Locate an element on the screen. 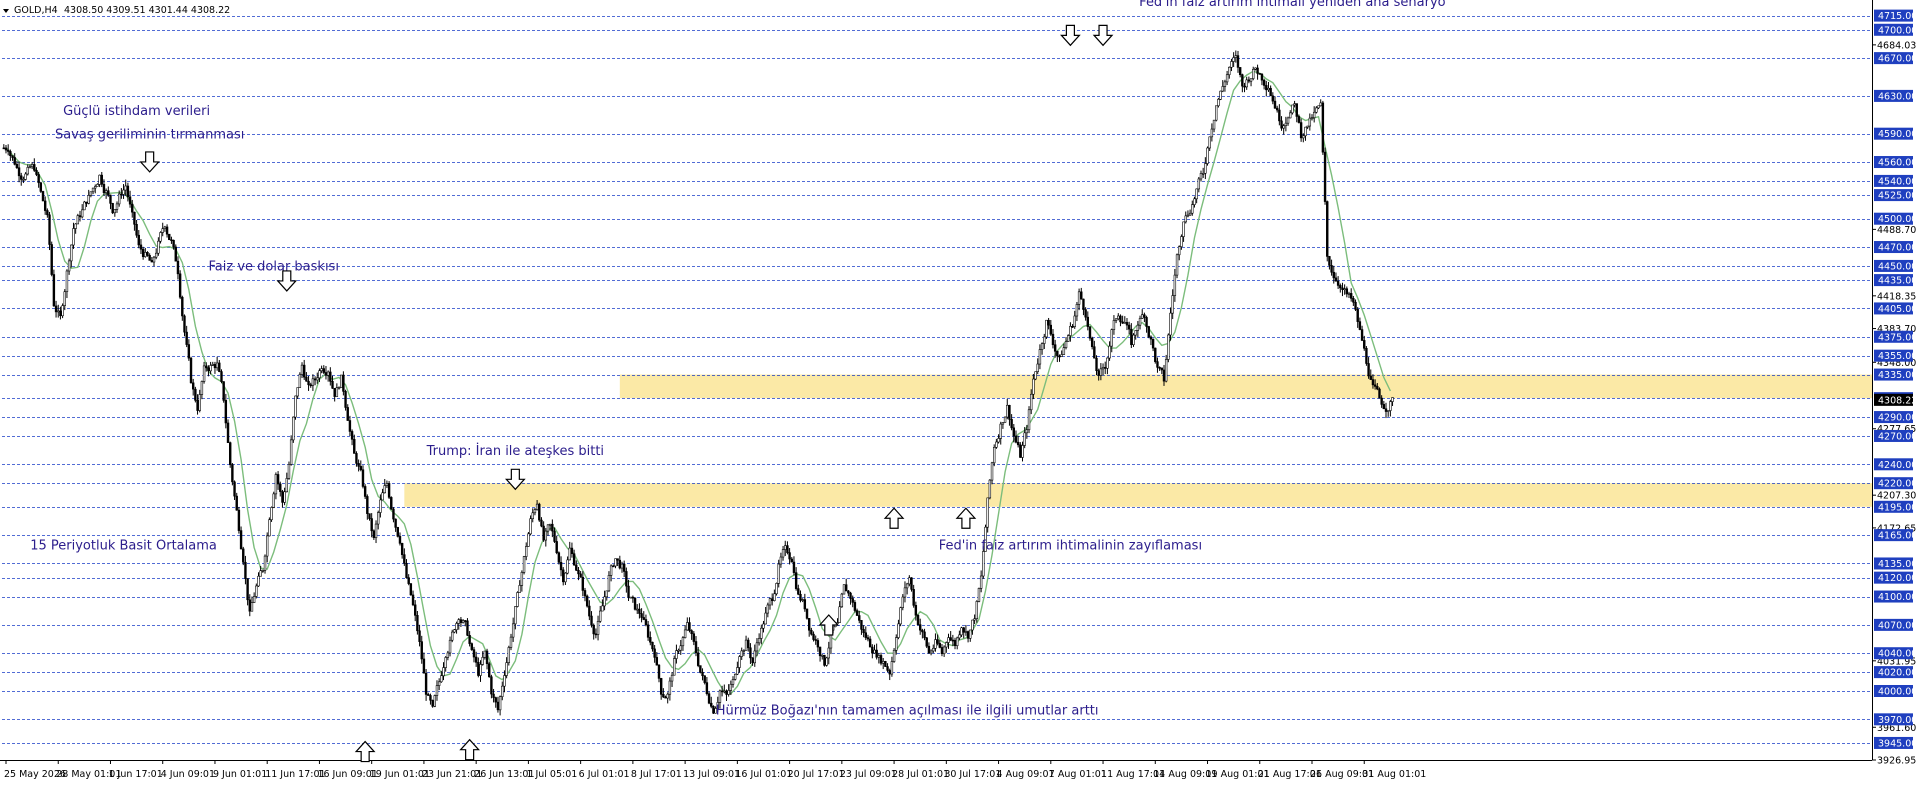 Image resolution: width=1916 pixels, height=786 pixels. price-tag-label: 4000.00 is located at coordinates (1897, 691).